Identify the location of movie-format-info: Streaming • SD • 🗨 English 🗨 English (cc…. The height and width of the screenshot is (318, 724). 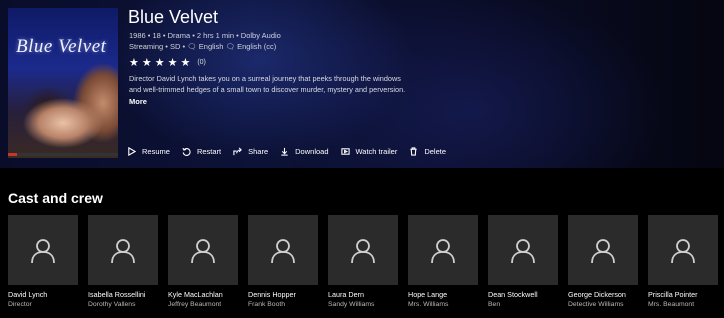
(203, 46).